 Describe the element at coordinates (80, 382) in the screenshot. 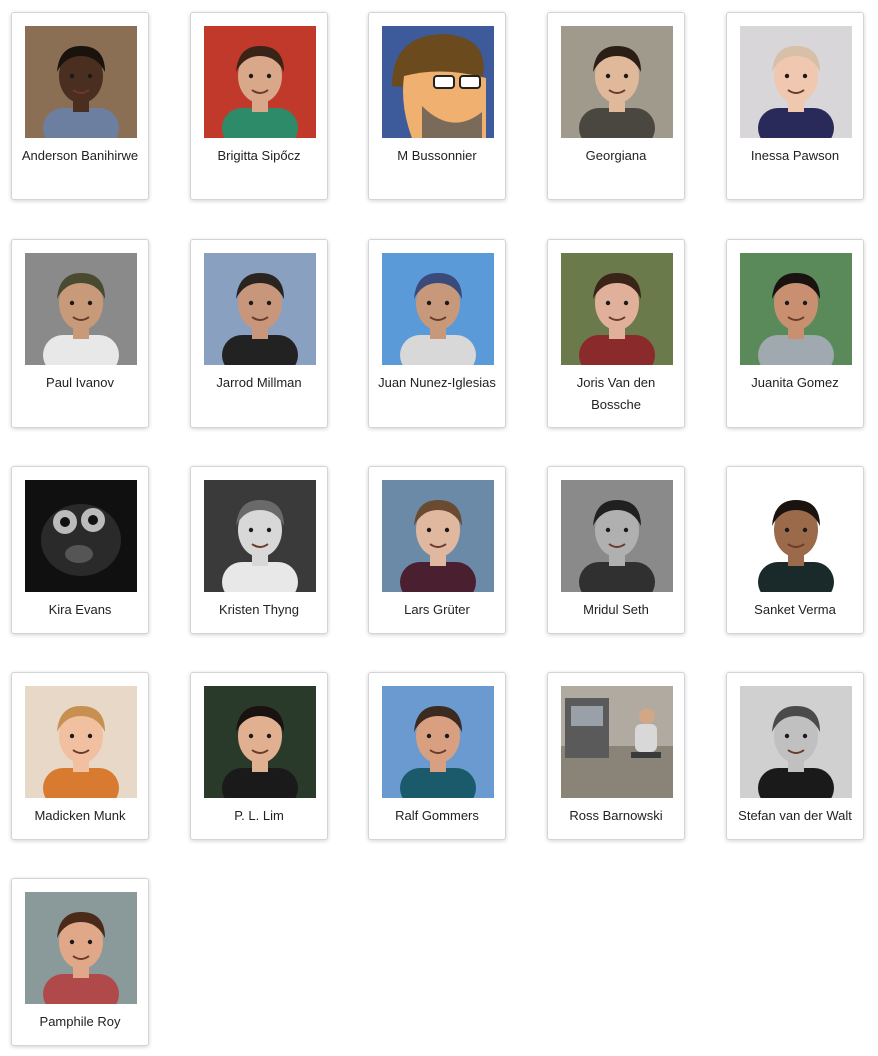

I see `member-name: Paul Ivanov` at that location.